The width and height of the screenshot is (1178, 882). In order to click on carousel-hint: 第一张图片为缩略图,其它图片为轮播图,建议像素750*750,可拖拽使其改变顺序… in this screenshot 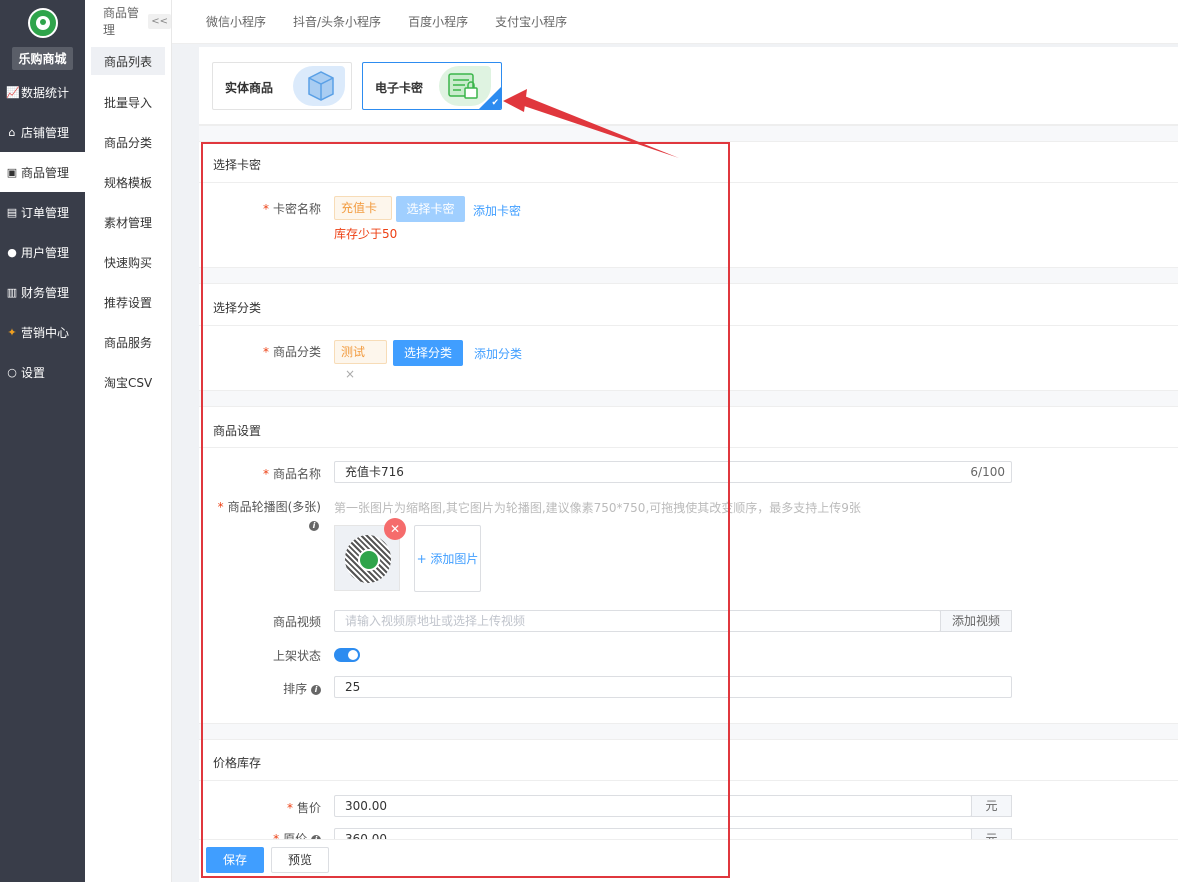, I will do `click(597, 508)`.